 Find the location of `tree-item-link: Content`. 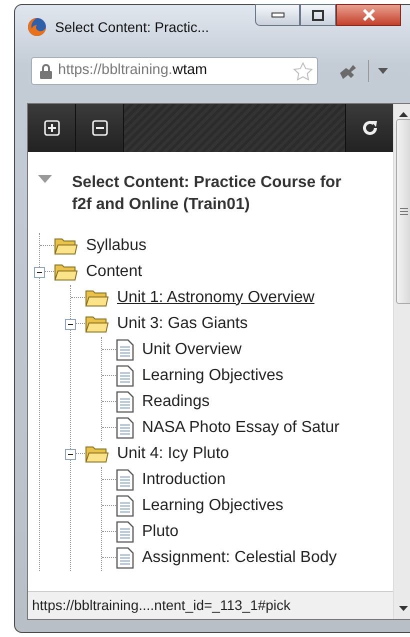

tree-item-link: Content is located at coordinates (114, 272).